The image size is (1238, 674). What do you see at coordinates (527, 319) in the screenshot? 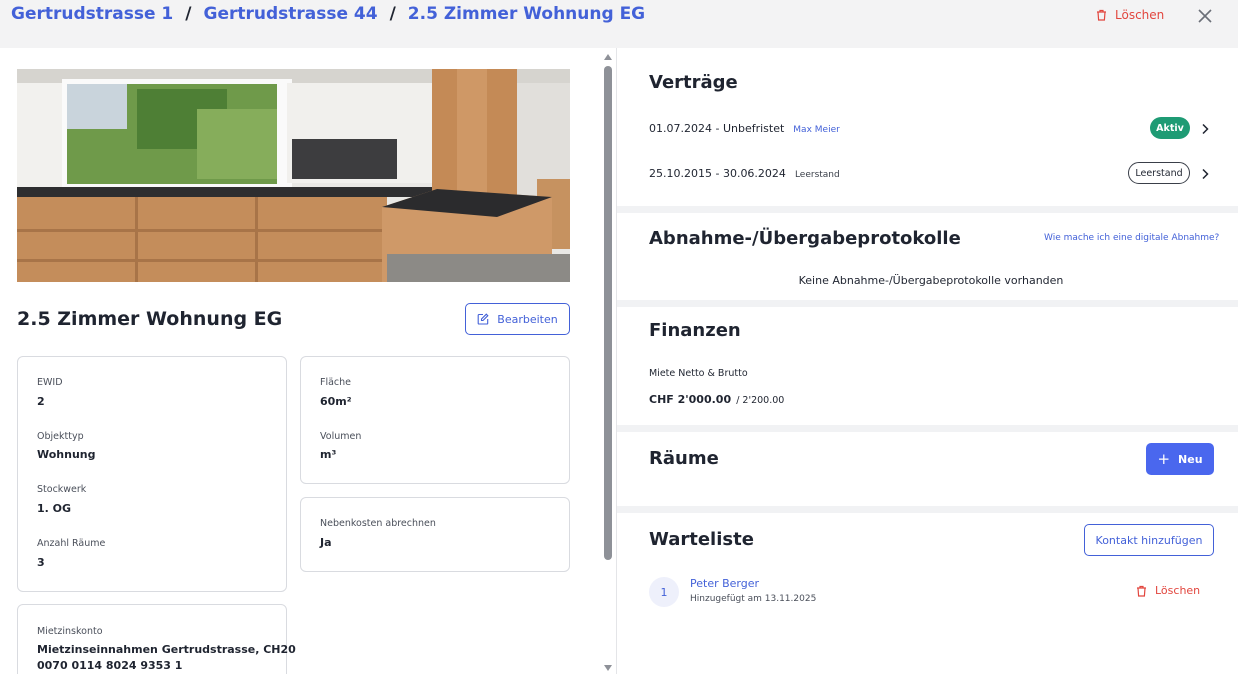
I see `edit-label: Bearbeiten` at bounding box center [527, 319].